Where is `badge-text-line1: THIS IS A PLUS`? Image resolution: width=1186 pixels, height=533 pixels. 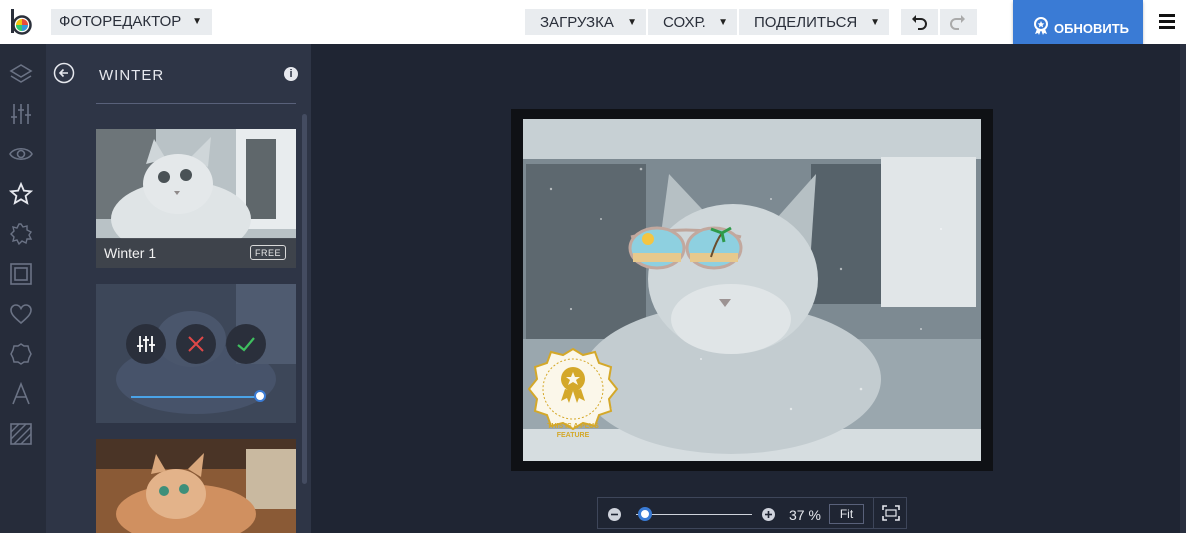
badge-text-line1: THIS IS A PLUS is located at coordinates (573, 426).